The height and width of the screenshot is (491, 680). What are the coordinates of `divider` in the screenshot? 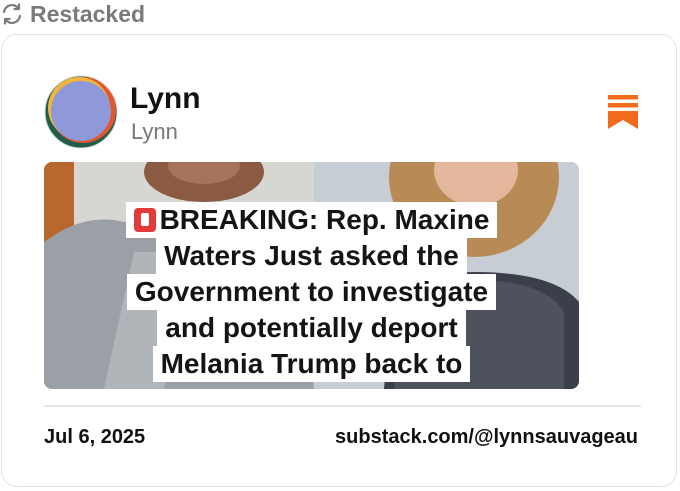 It's located at (342, 406).